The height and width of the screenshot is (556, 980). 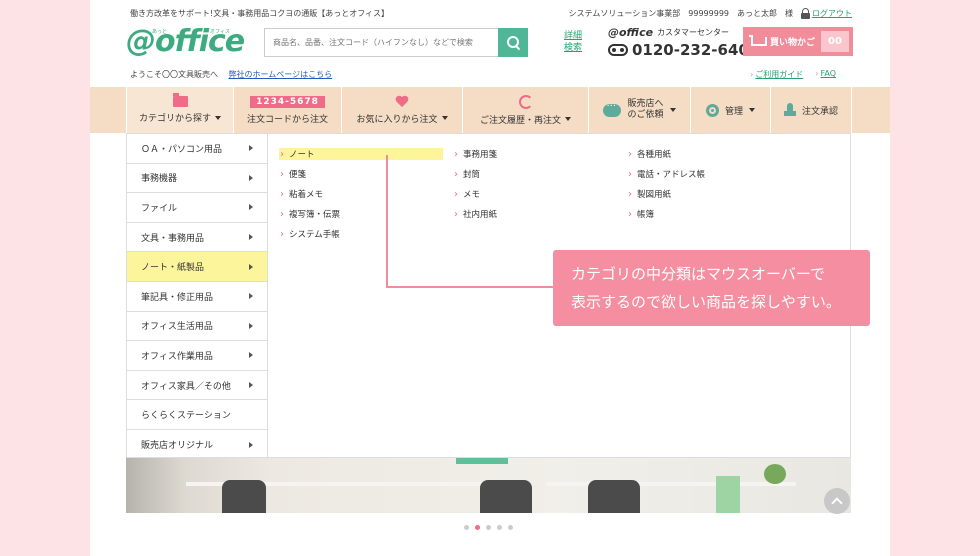 I want to click on search-box, so click(x=396, y=42).